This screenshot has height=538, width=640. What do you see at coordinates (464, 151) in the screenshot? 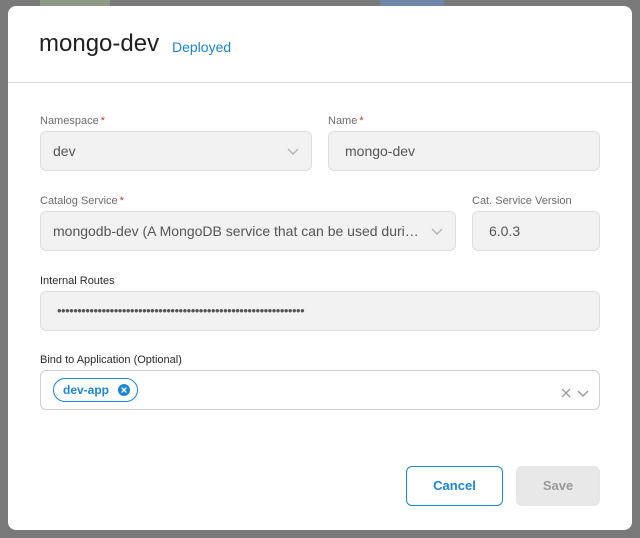
I see `name-field: mongo-dev` at bounding box center [464, 151].